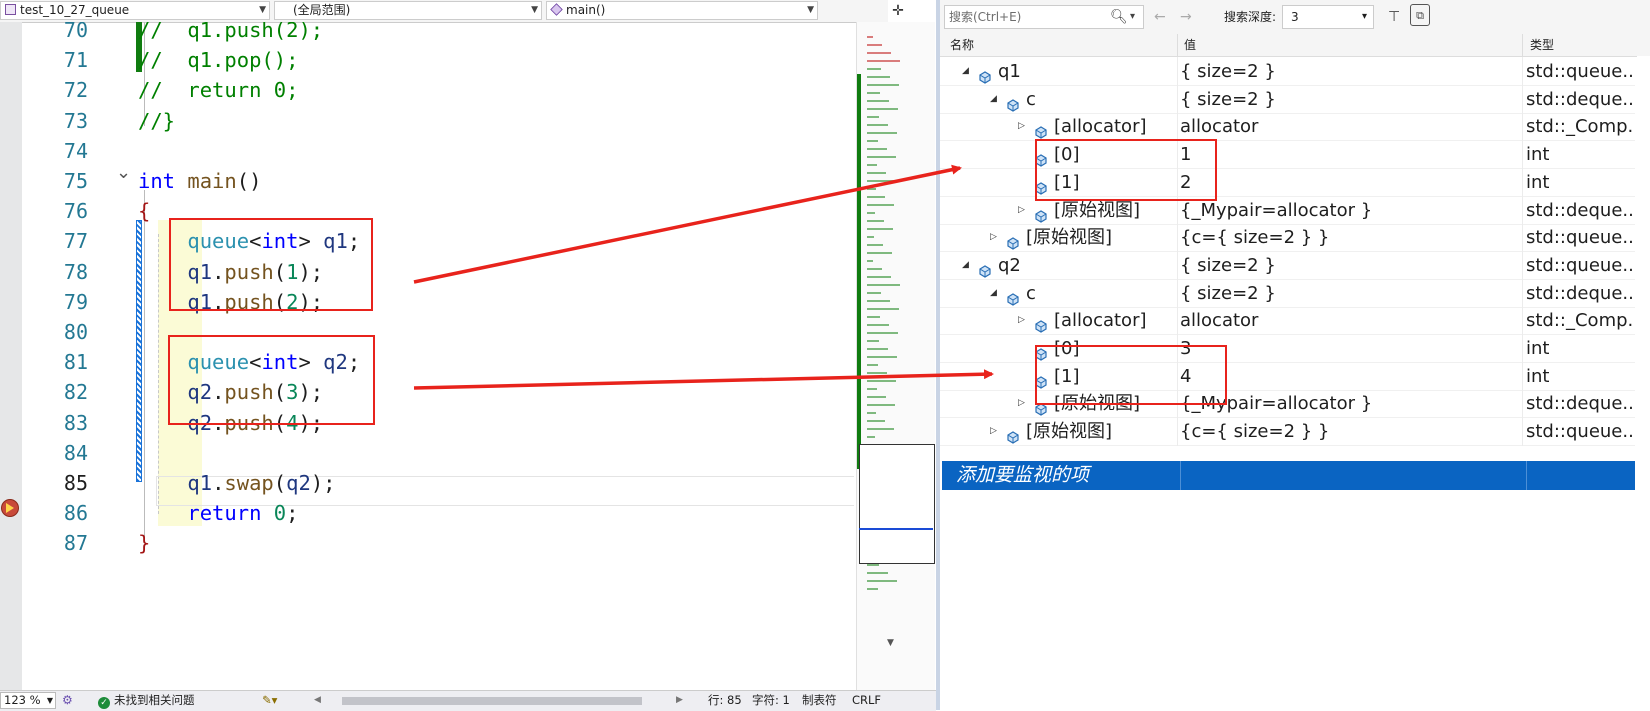  What do you see at coordinates (323, 483) in the screenshot?
I see `code-token: );` at bounding box center [323, 483].